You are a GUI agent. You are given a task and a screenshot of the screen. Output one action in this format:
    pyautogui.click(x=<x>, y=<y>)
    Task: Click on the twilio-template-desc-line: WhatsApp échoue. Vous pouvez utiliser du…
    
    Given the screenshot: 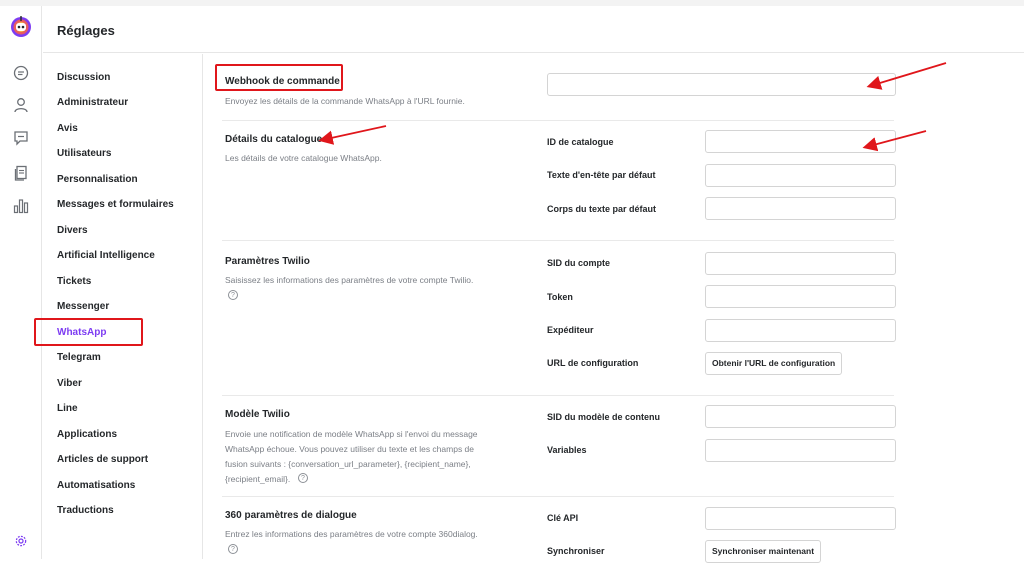 What is the action you would take?
    pyautogui.click(x=350, y=449)
    